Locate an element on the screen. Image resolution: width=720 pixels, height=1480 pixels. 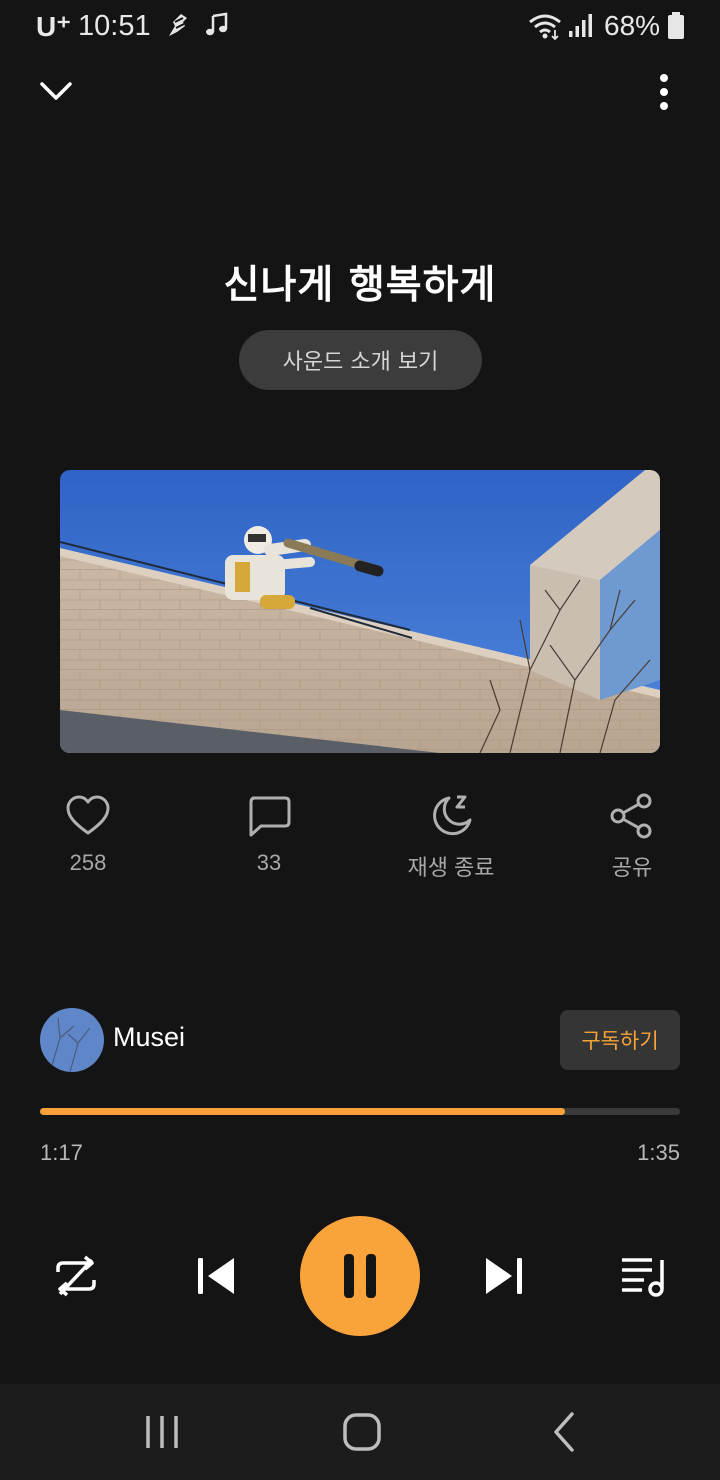
home-icon is located at coordinates (362, 1432).